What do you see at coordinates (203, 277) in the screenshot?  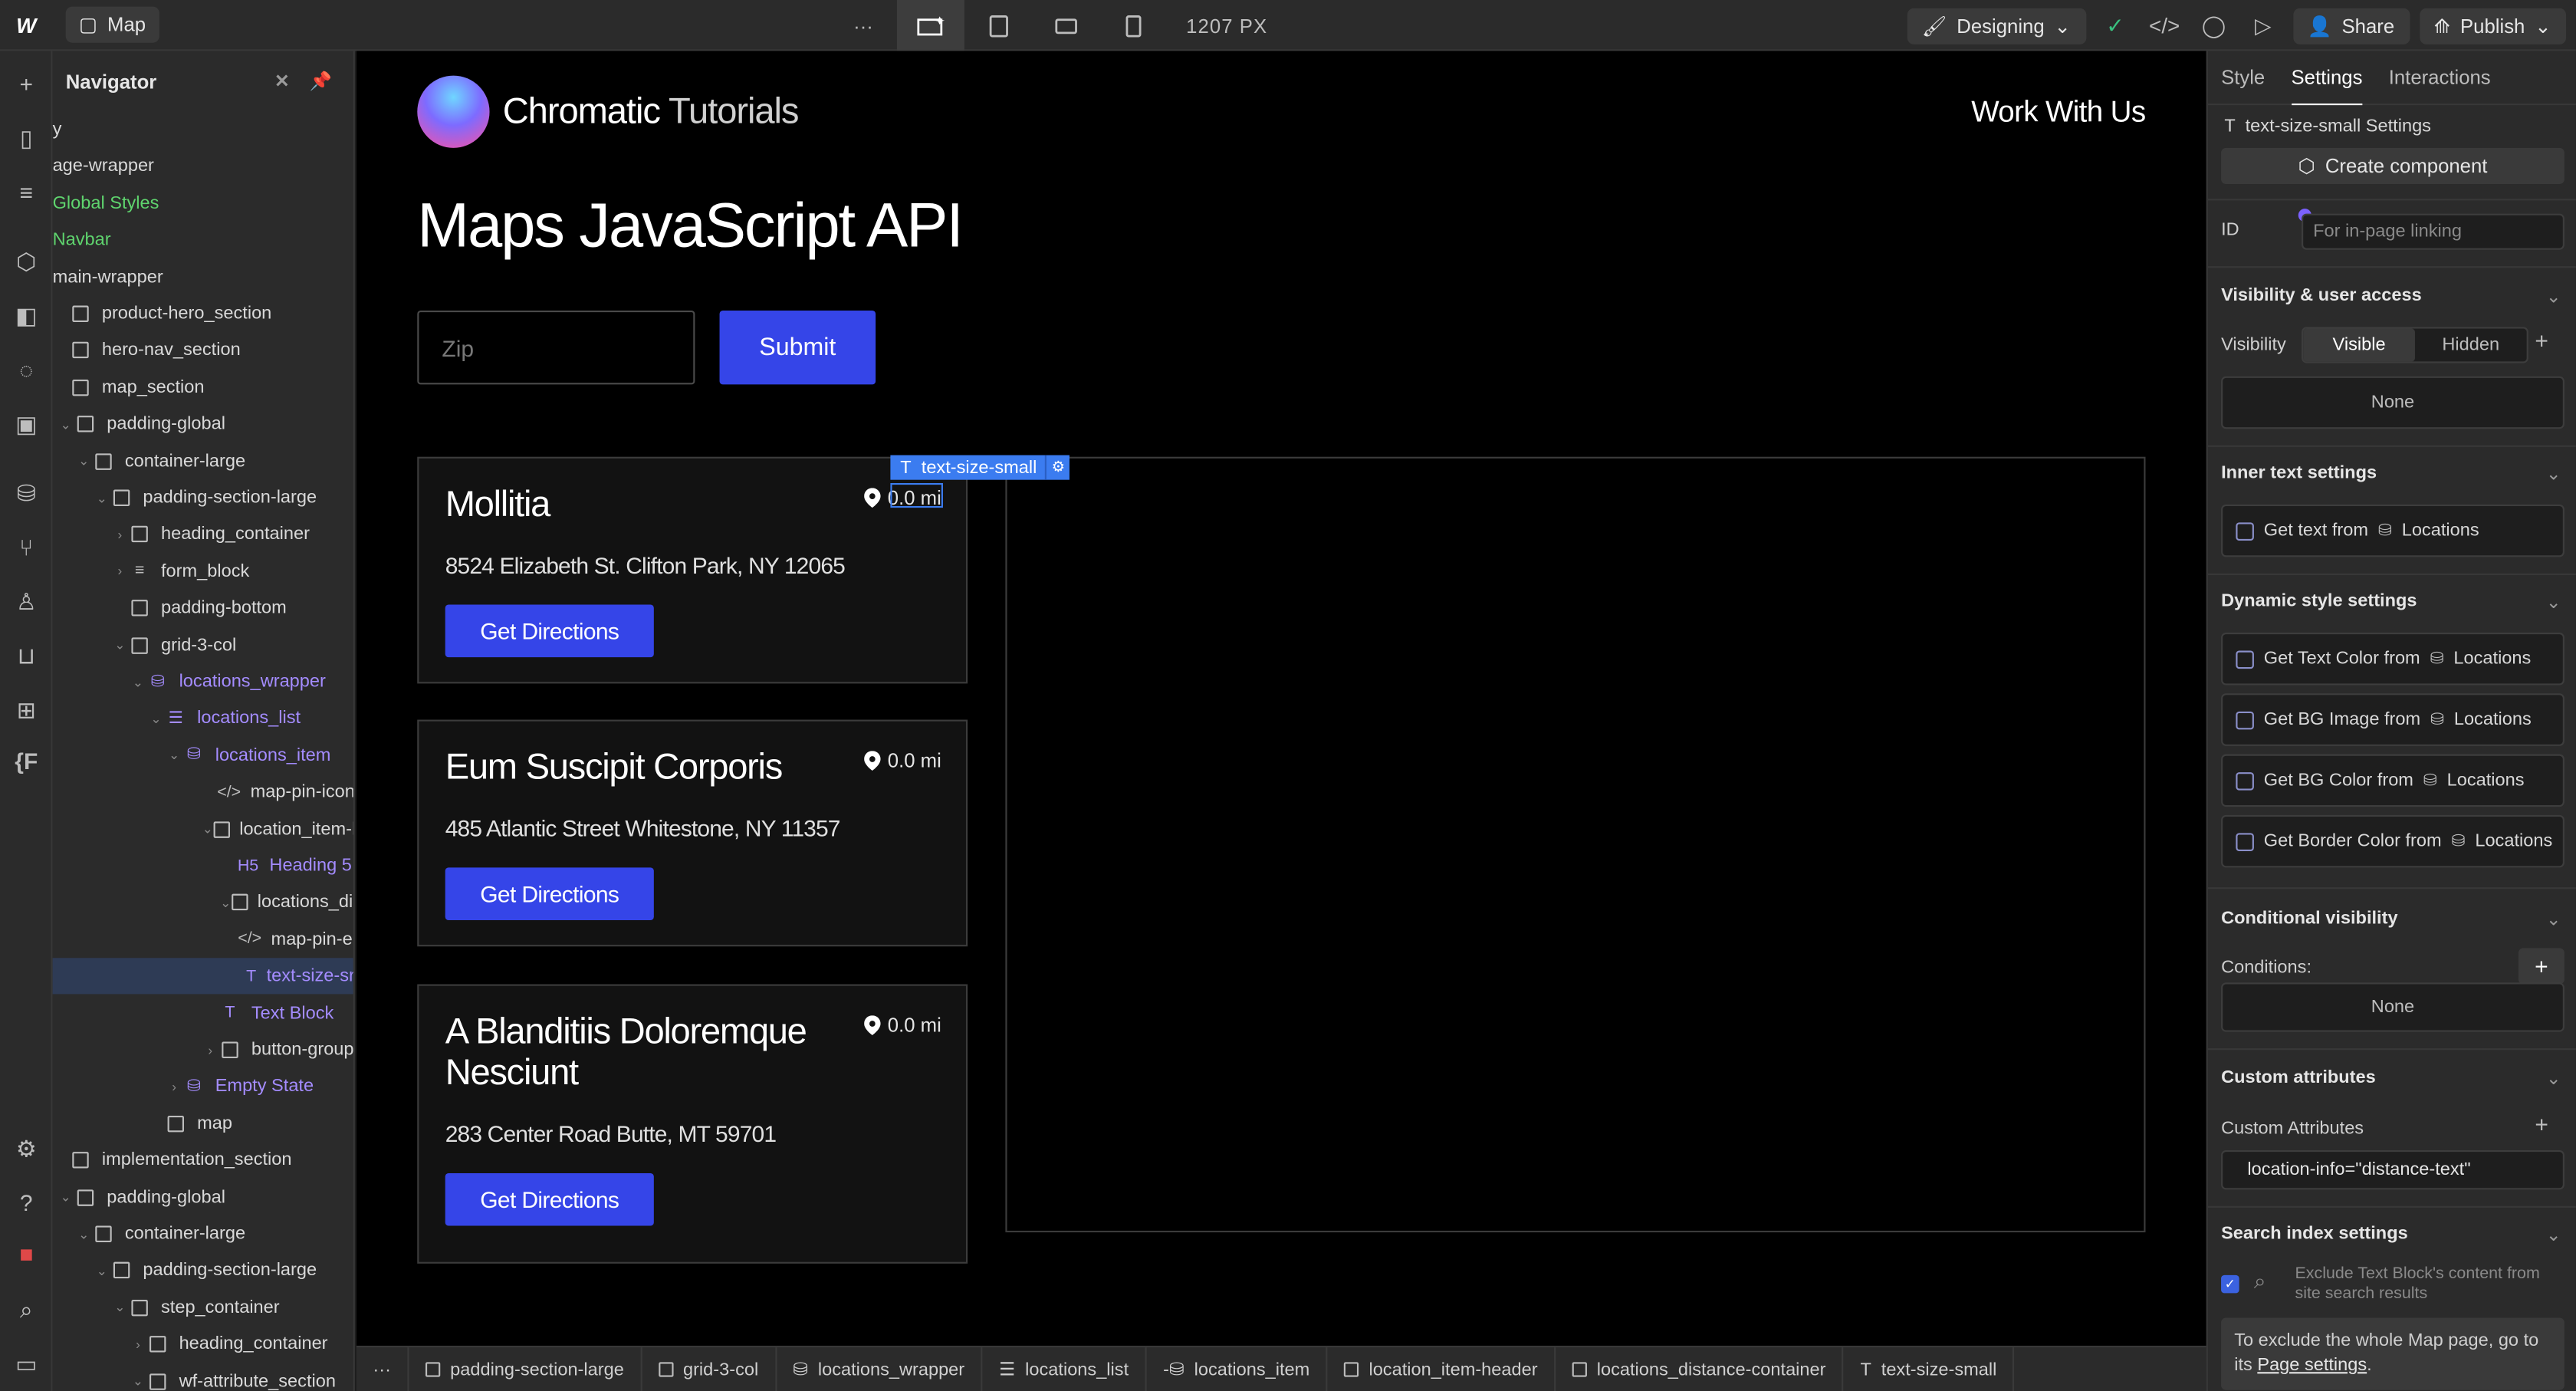 I see `navigator-item: main-wrapper` at bounding box center [203, 277].